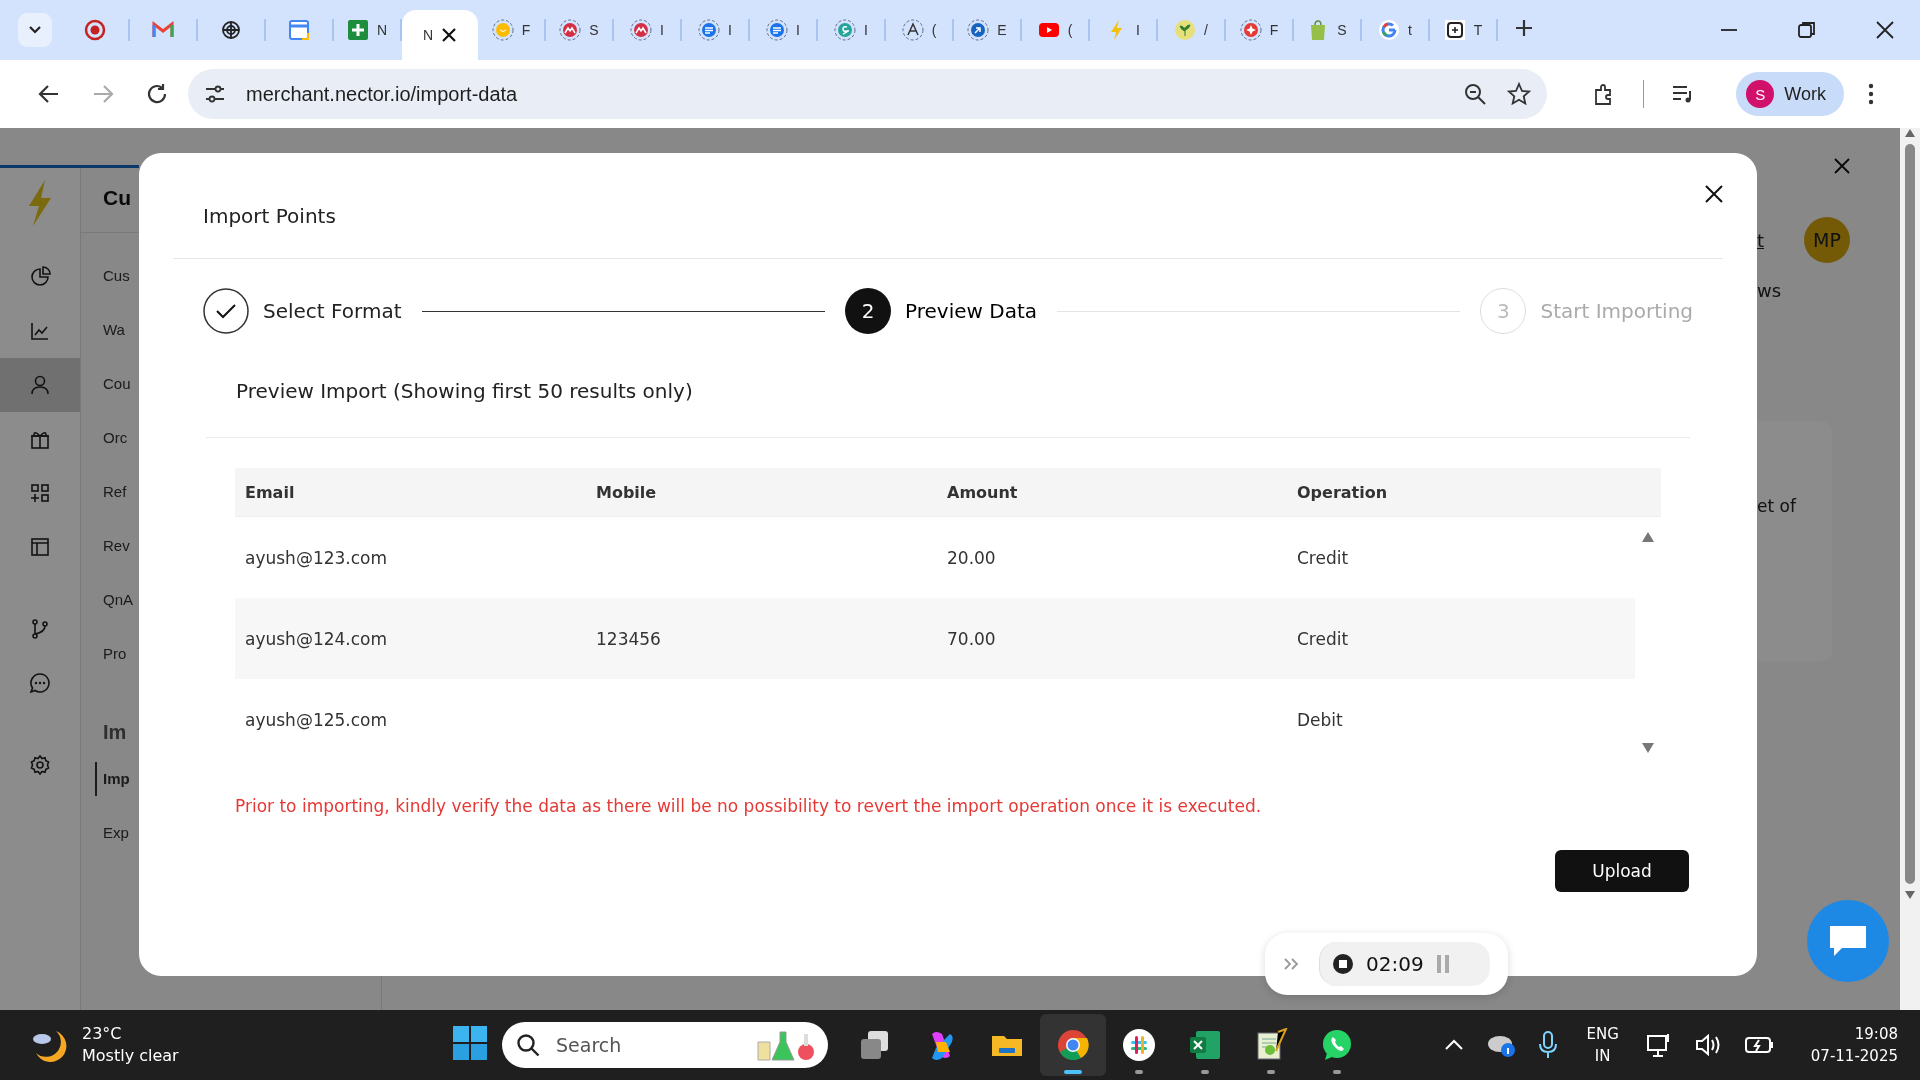  What do you see at coordinates (1002, 30) in the screenshot?
I see `tab-title: E` at bounding box center [1002, 30].